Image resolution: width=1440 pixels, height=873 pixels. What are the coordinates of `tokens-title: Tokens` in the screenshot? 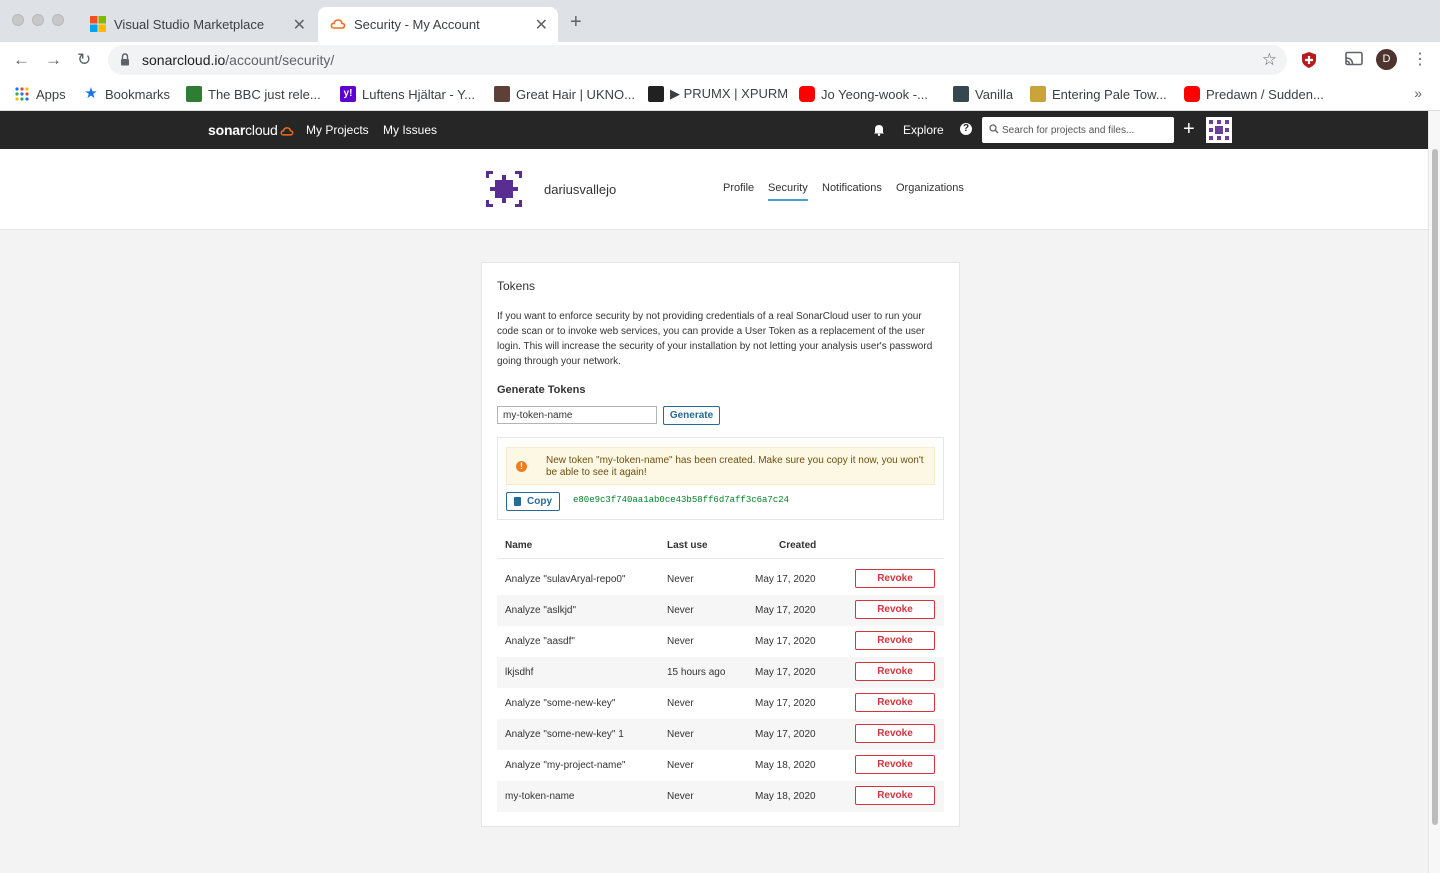 It's located at (516, 286).